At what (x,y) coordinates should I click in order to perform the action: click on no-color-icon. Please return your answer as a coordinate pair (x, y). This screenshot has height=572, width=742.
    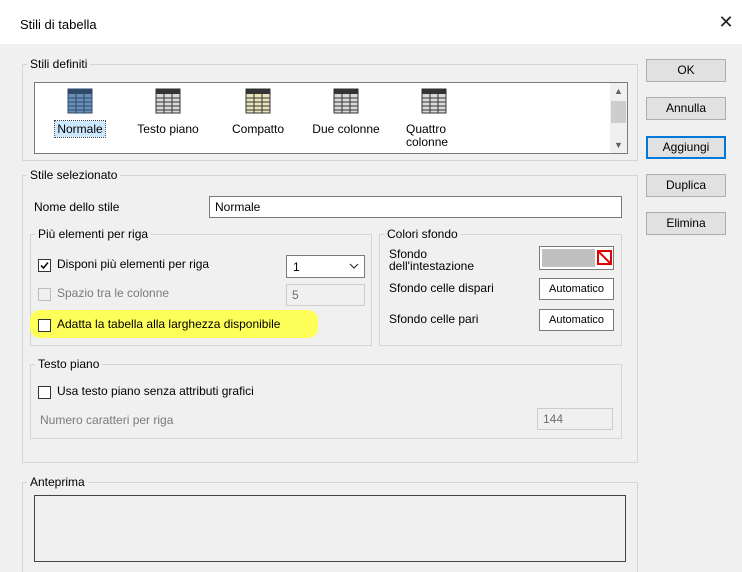
    Looking at the image, I should click on (604, 257).